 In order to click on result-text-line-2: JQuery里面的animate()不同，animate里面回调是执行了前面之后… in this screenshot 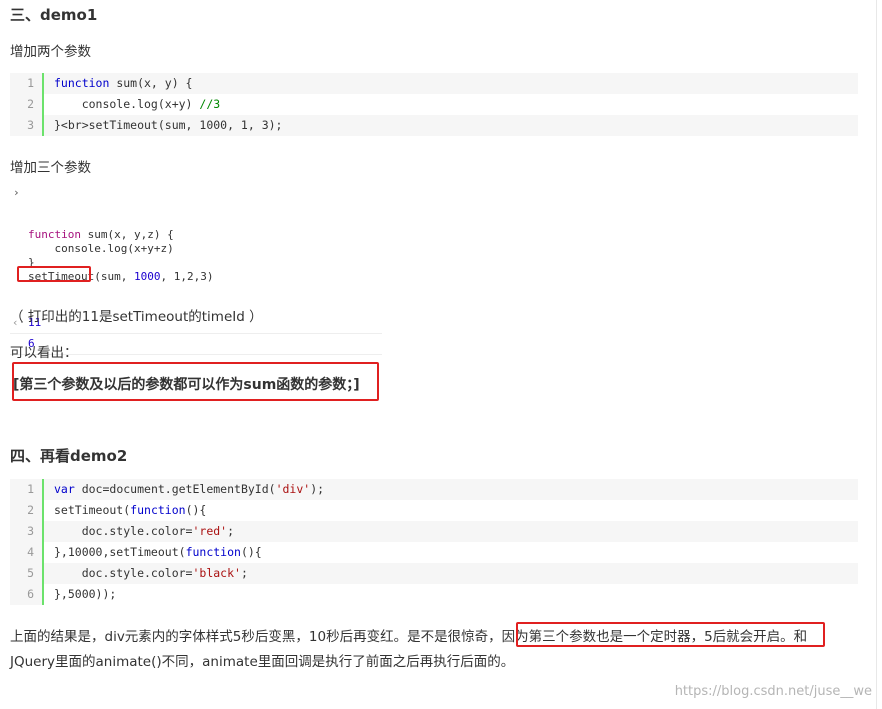, I will do `click(262, 662)`.